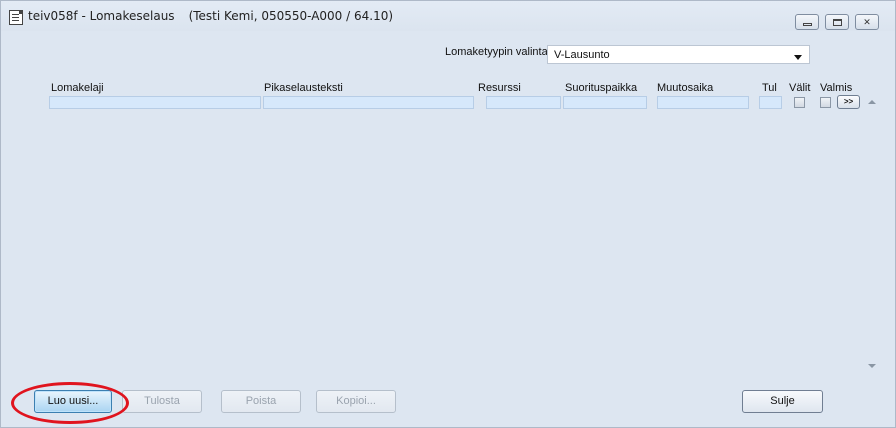 This screenshot has width=896, height=428. Describe the element at coordinates (799, 88) in the screenshot. I see `column-header-valit: Välit` at that location.